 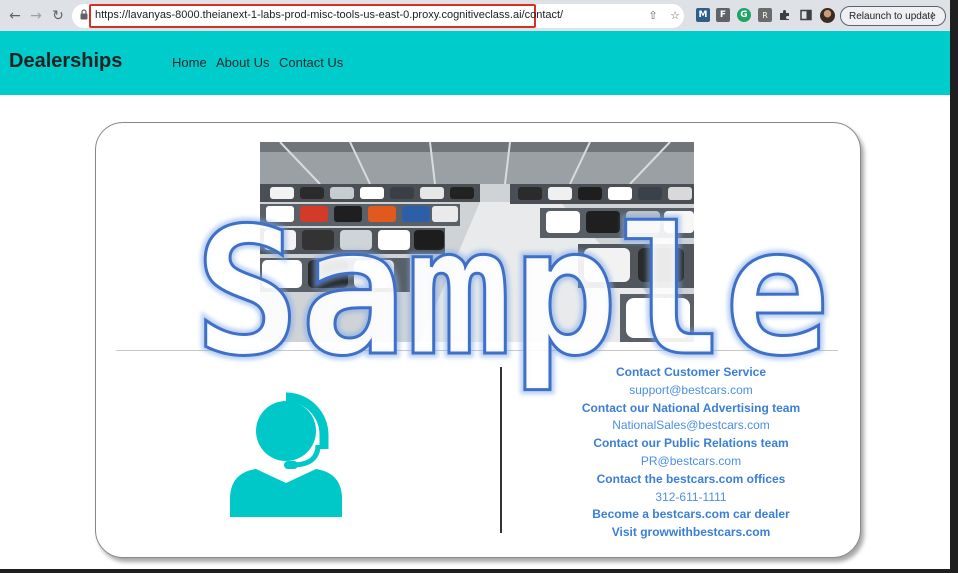 What do you see at coordinates (691, 462) in the screenshot?
I see `contact-detail: PR@bestcars.com` at bounding box center [691, 462].